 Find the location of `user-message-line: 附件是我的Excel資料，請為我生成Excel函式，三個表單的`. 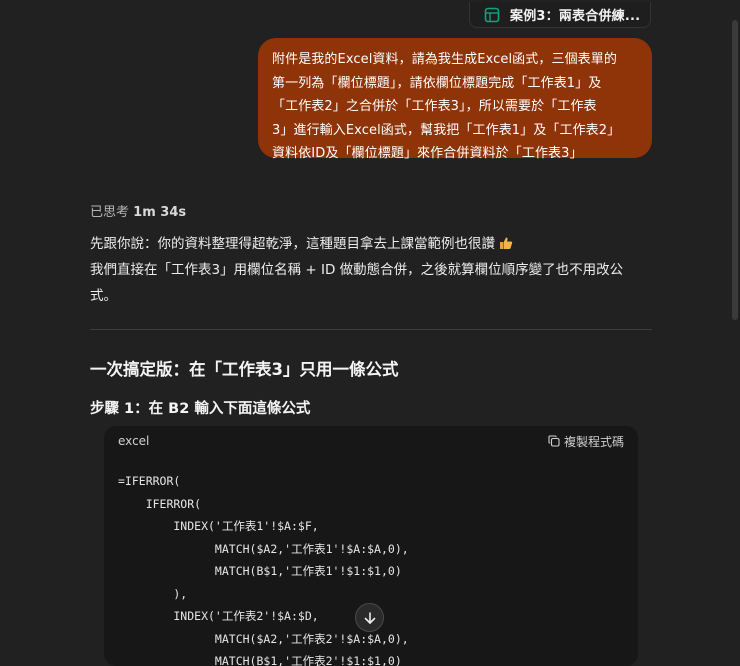

user-message-line: 附件是我的Excel資料，請為我生成Excel函式，三個表單的 is located at coordinates (444, 59).